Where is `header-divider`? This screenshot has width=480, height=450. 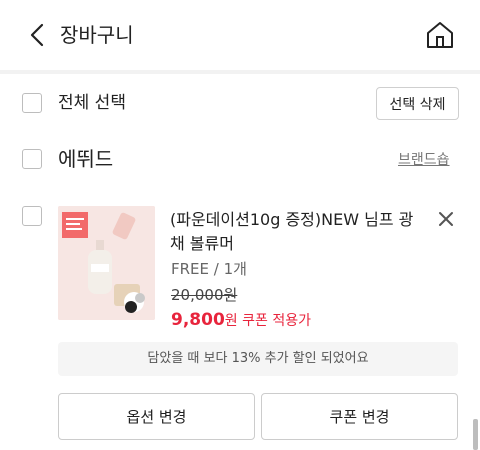
header-divider is located at coordinates (240, 72).